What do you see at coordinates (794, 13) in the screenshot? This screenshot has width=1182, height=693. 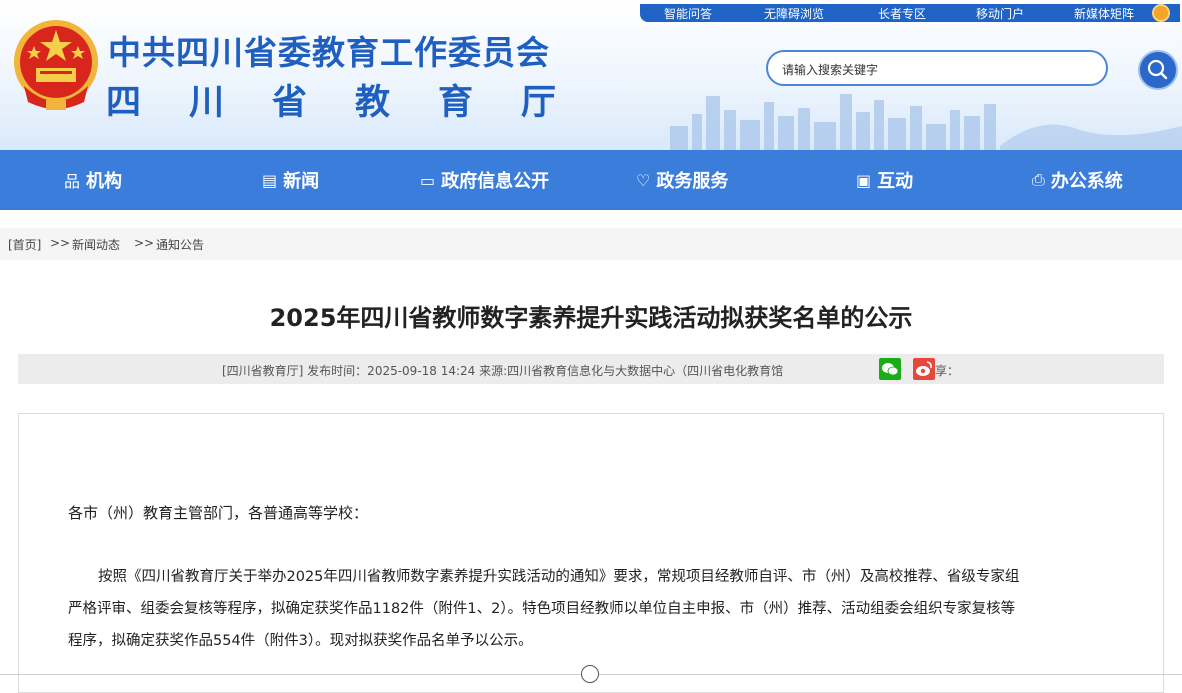 I see `top-link-accessibility: 无障碍浏览` at bounding box center [794, 13].